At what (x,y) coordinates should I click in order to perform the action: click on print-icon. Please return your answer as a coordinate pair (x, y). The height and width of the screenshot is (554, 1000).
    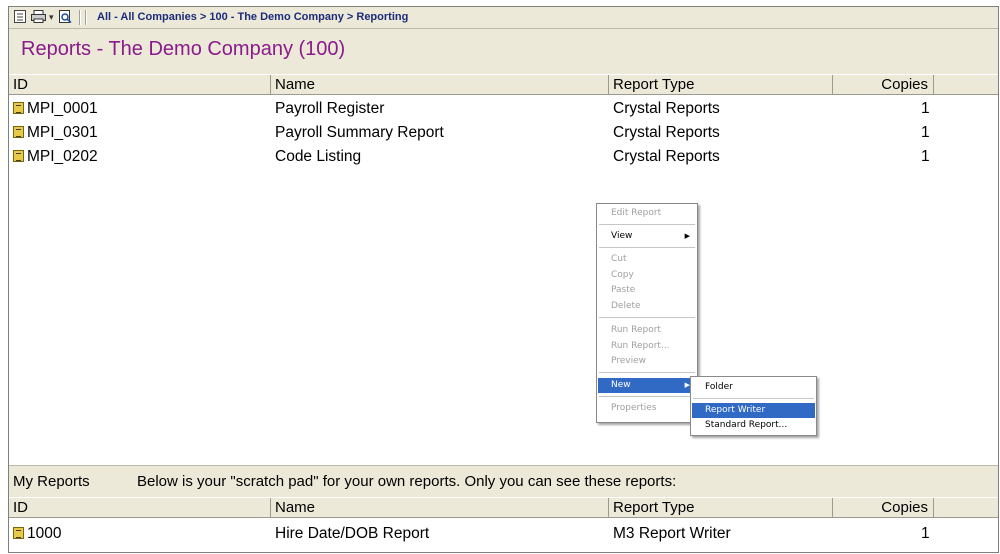
    Looking at the image, I should click on (38, 17).